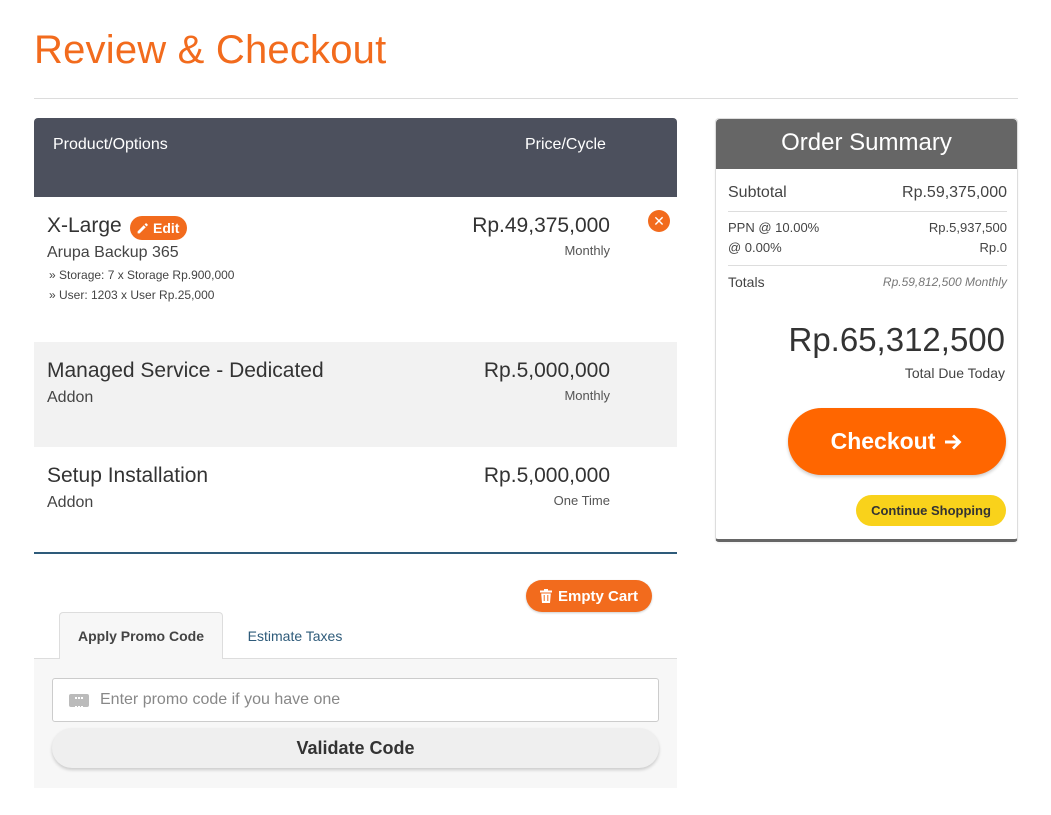  I want to click on tax-row: @ 0.00% Rp.0, so click(867, 249).